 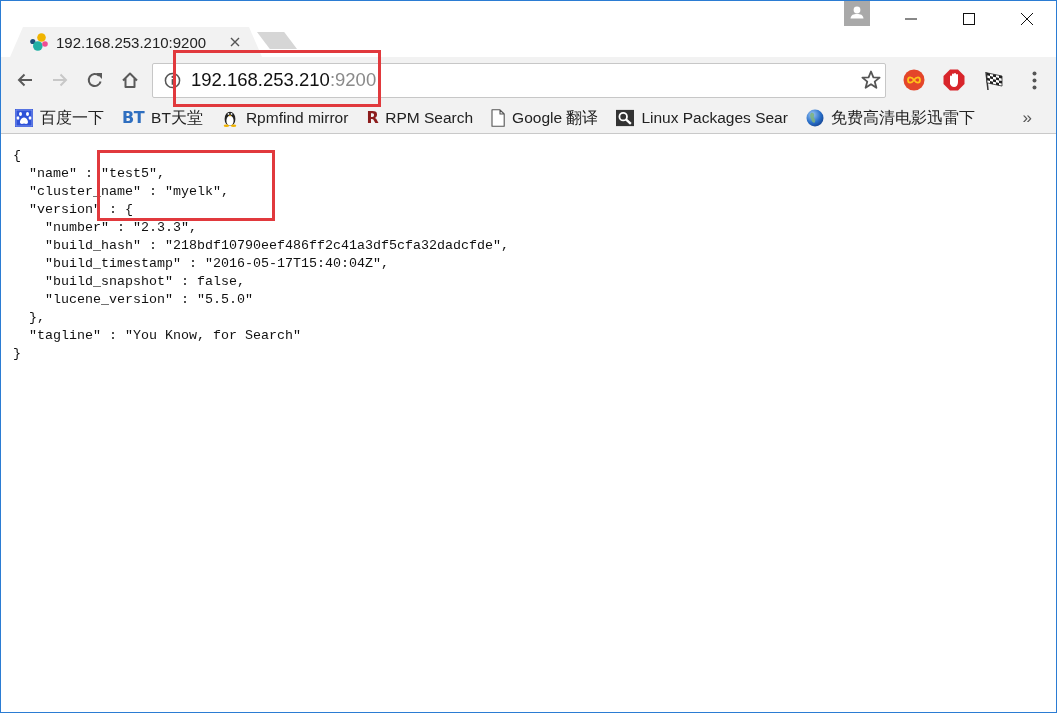 What do you see at coordinates (172, 80) in the screenshot?
I see `info-icon` at bounding box center [172, 80].